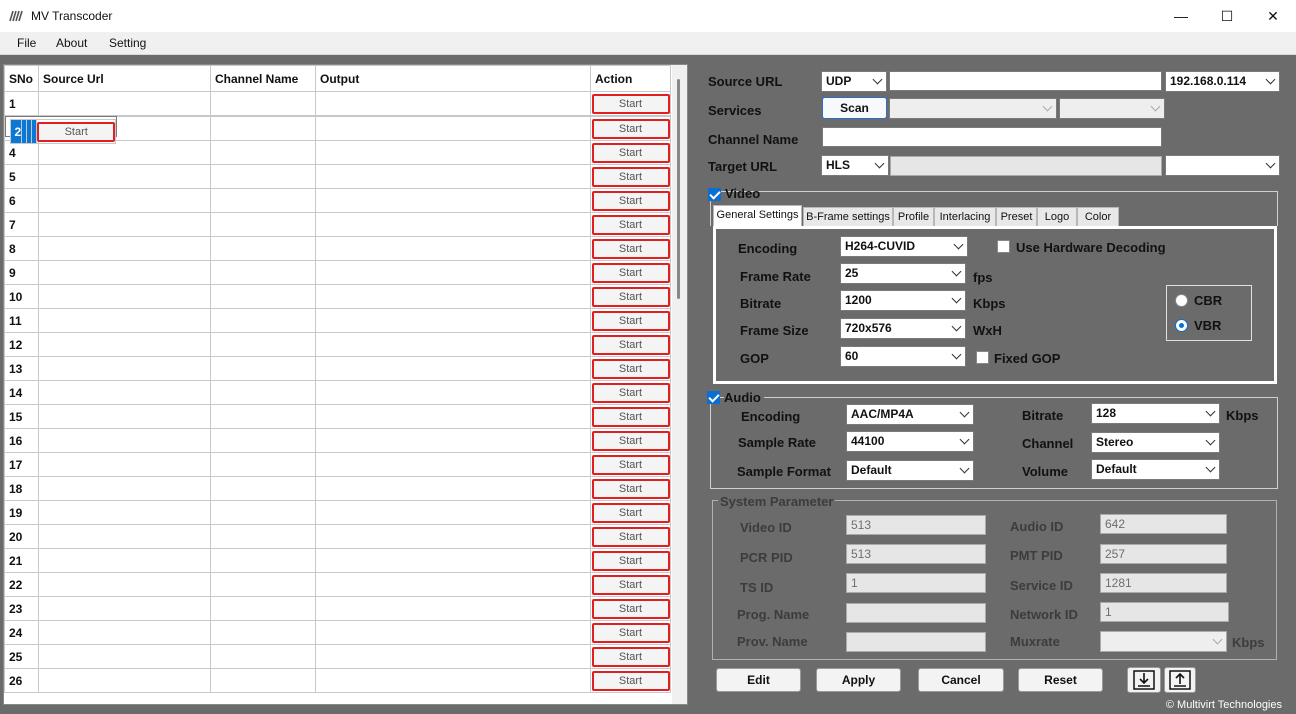 Image resolution: width=1296 pixels, height=714 pixels. I want to click on tab-b-frame-settings: B-Frame settings, so click(848, 217).